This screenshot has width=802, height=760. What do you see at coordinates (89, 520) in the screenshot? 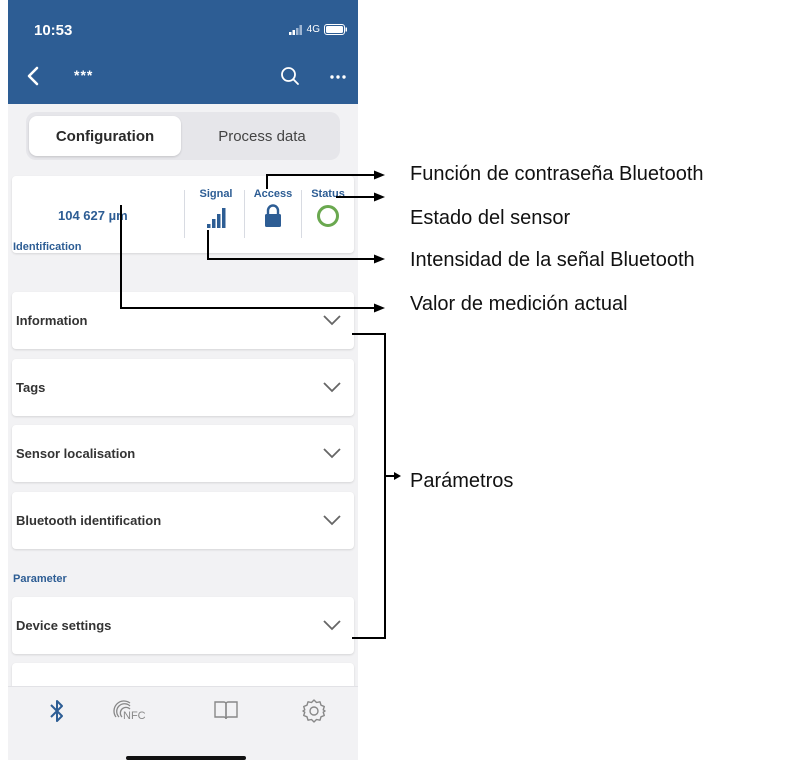
I see `list-item-label: Bluetooth identification` at bounding box center [89, 520].